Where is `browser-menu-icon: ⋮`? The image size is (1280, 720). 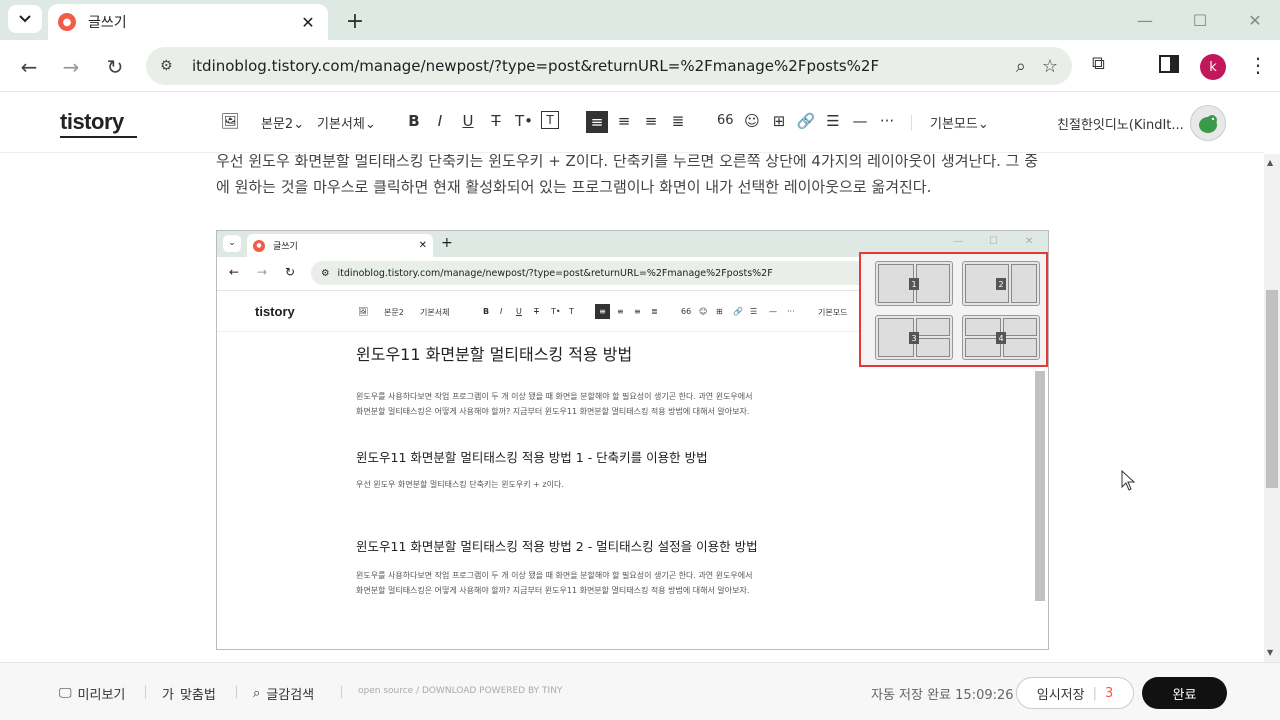
browser-menu-icon: ⋮ is located at coordinates (1258, 65).